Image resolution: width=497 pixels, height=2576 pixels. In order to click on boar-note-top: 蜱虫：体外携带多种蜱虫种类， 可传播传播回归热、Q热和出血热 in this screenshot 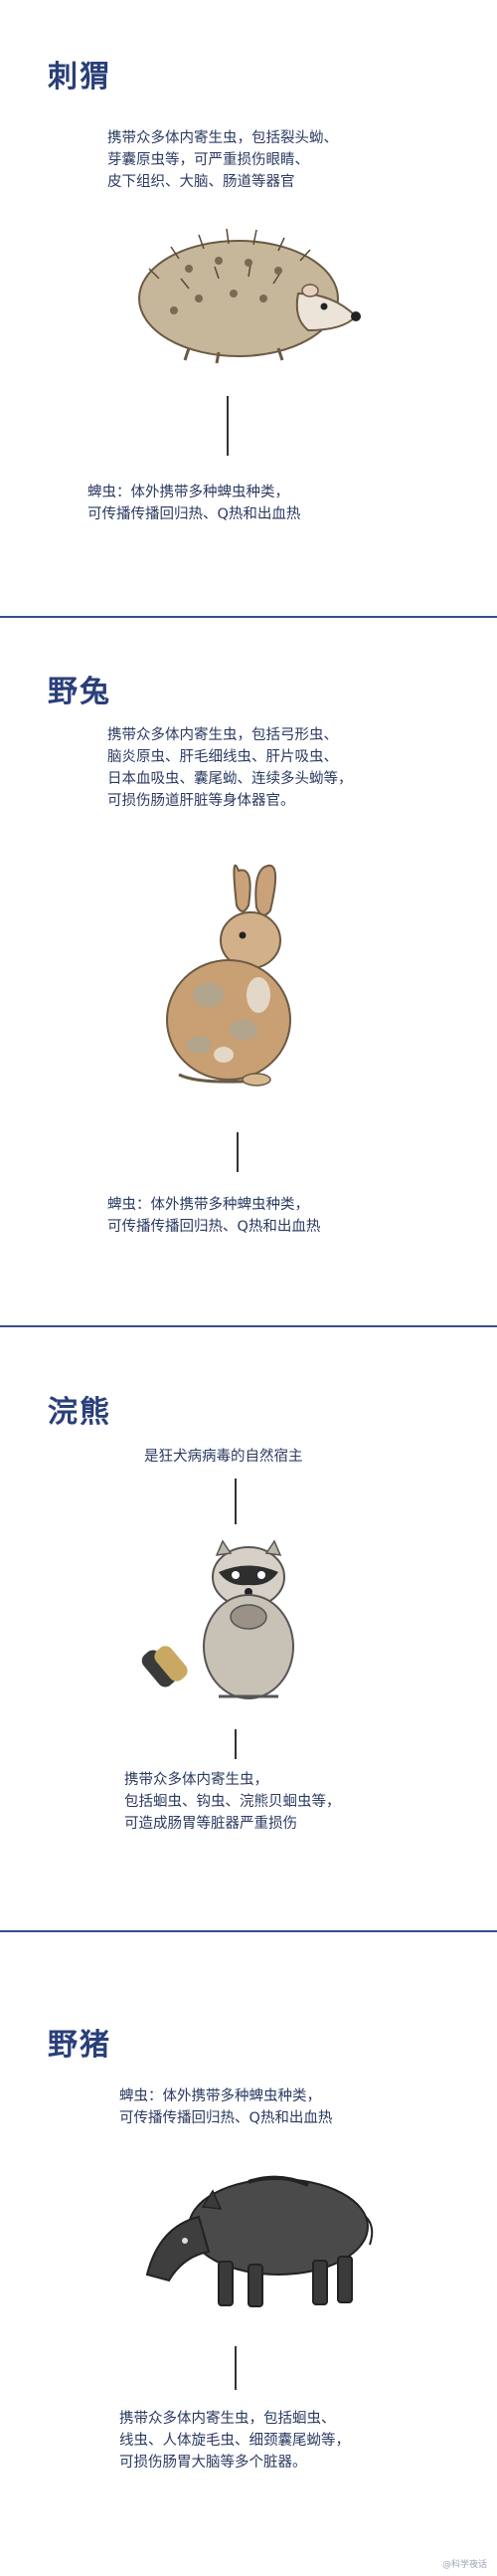, I will do `click(226, 2107)`.